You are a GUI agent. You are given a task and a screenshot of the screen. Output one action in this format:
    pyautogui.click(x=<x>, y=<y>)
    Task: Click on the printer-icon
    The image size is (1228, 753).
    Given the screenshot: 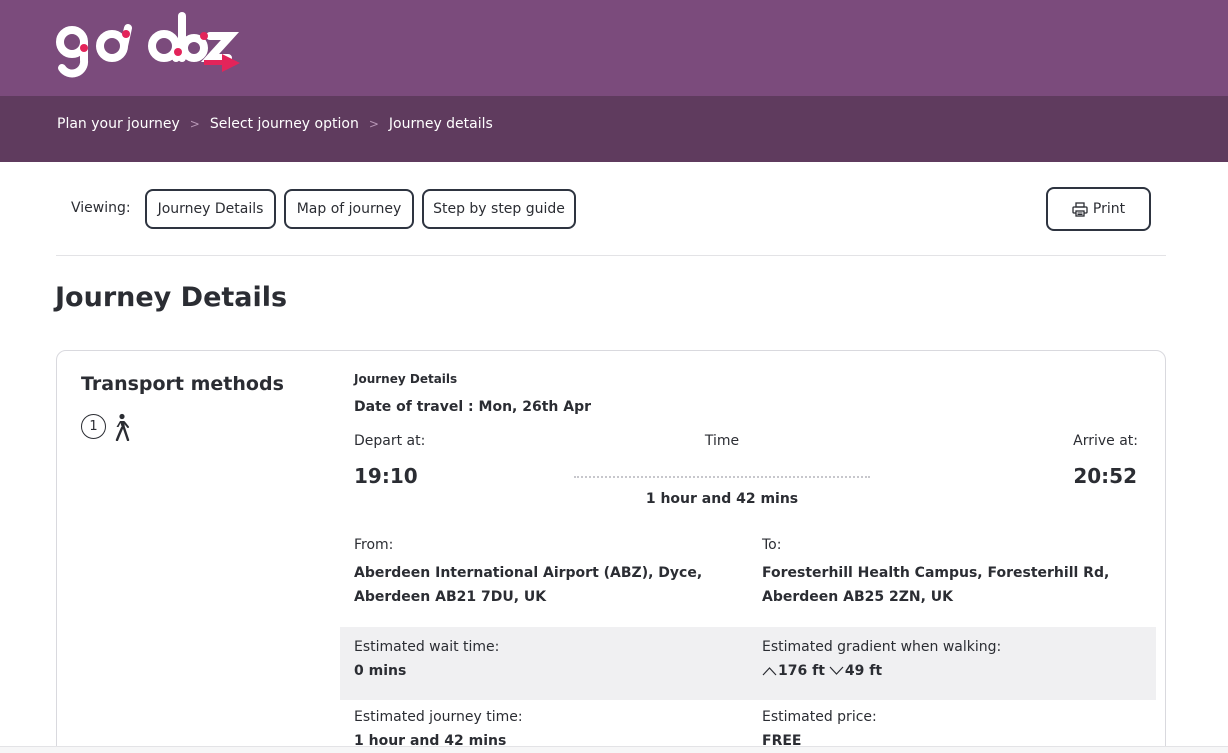 What is the action you would take?
    pyautogui.click(x=1080, y=209)
    